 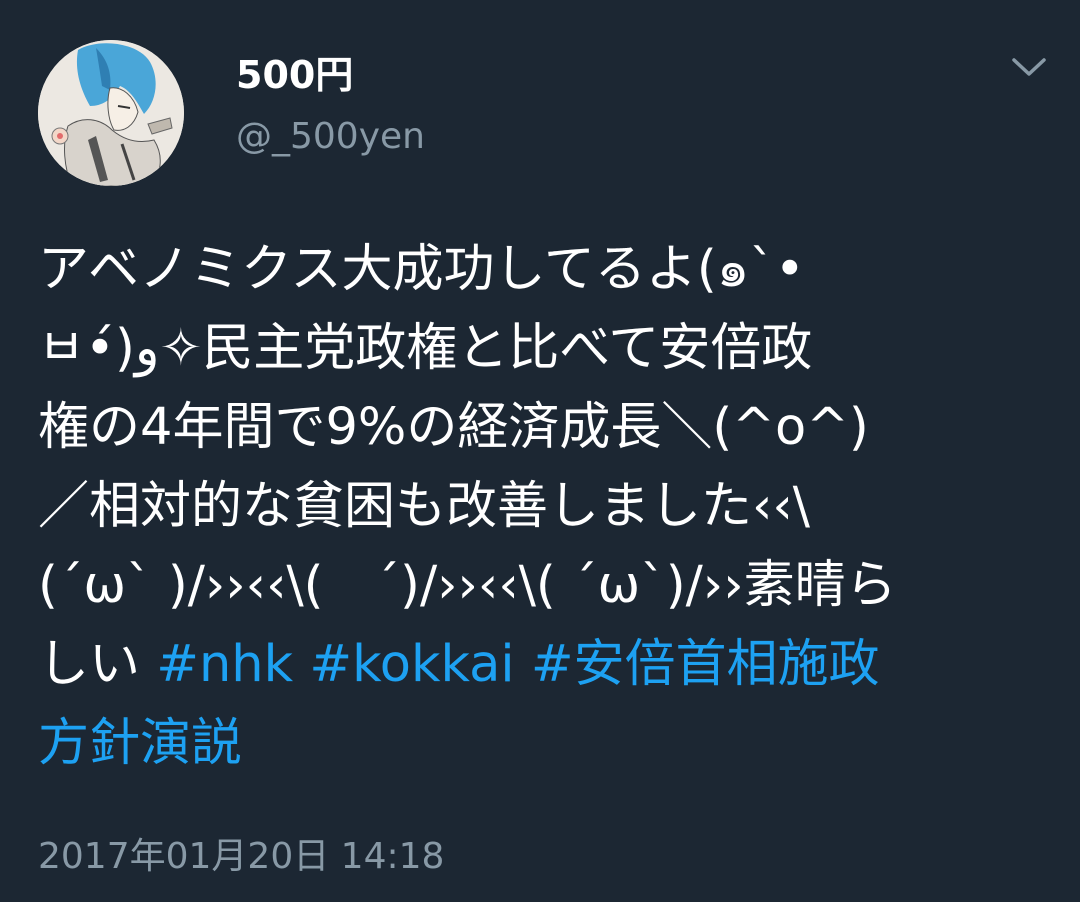 I want to click on tweet-text-line: しい #nhk #kokkai #安倍首相施政, so click(x=544, y=664).